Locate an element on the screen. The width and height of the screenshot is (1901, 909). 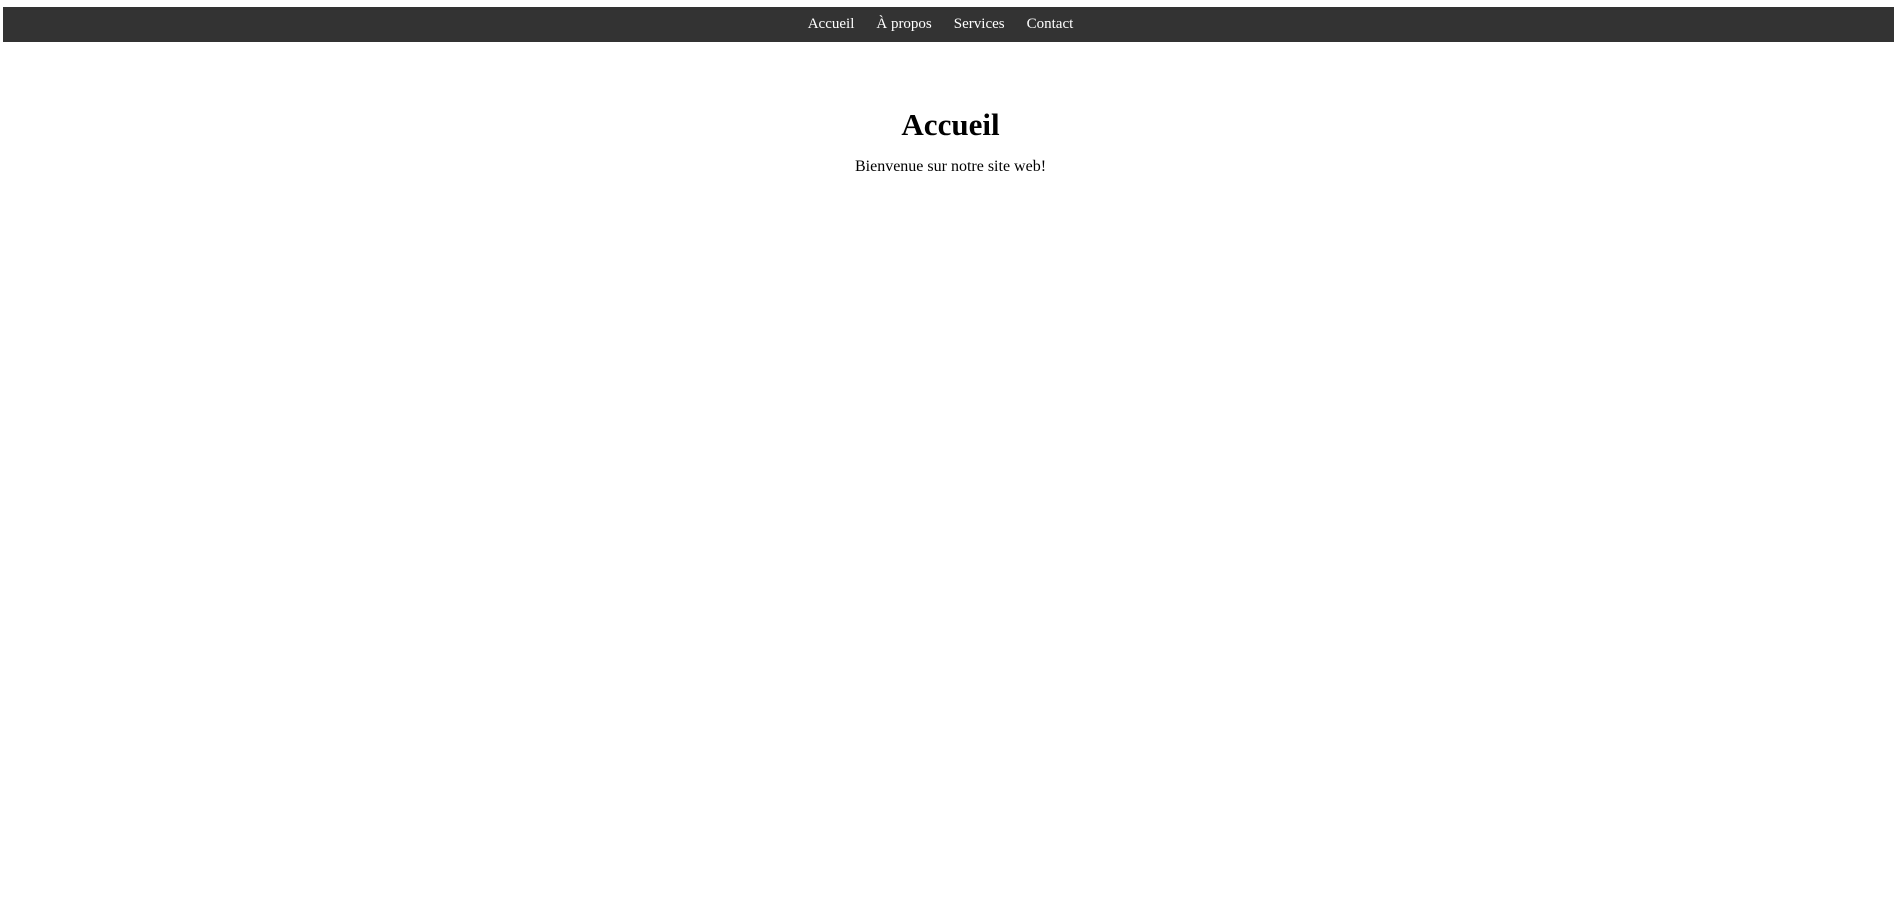
page-title: Accueil is located at coordinates (950, 124).